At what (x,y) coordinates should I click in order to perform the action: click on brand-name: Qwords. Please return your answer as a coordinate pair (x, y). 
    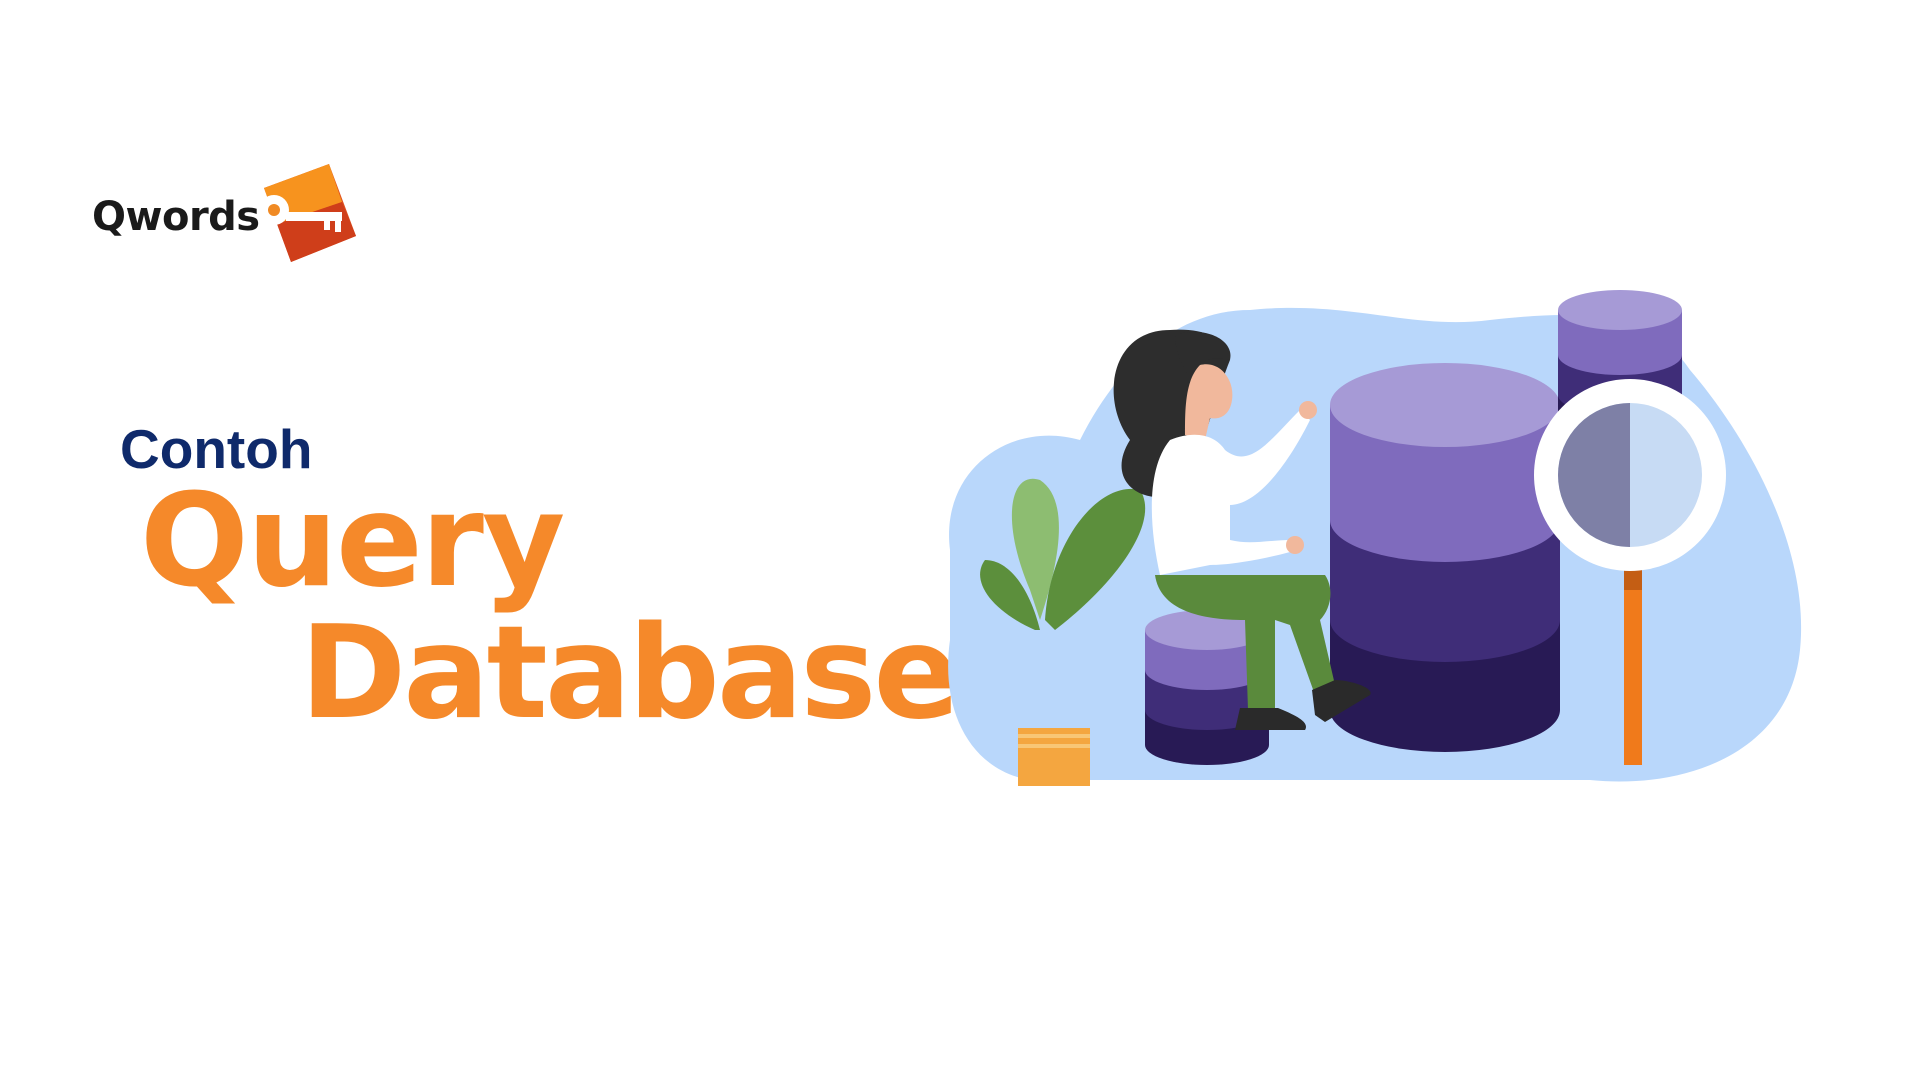
    Looking at the image, I should click on (176, 217).